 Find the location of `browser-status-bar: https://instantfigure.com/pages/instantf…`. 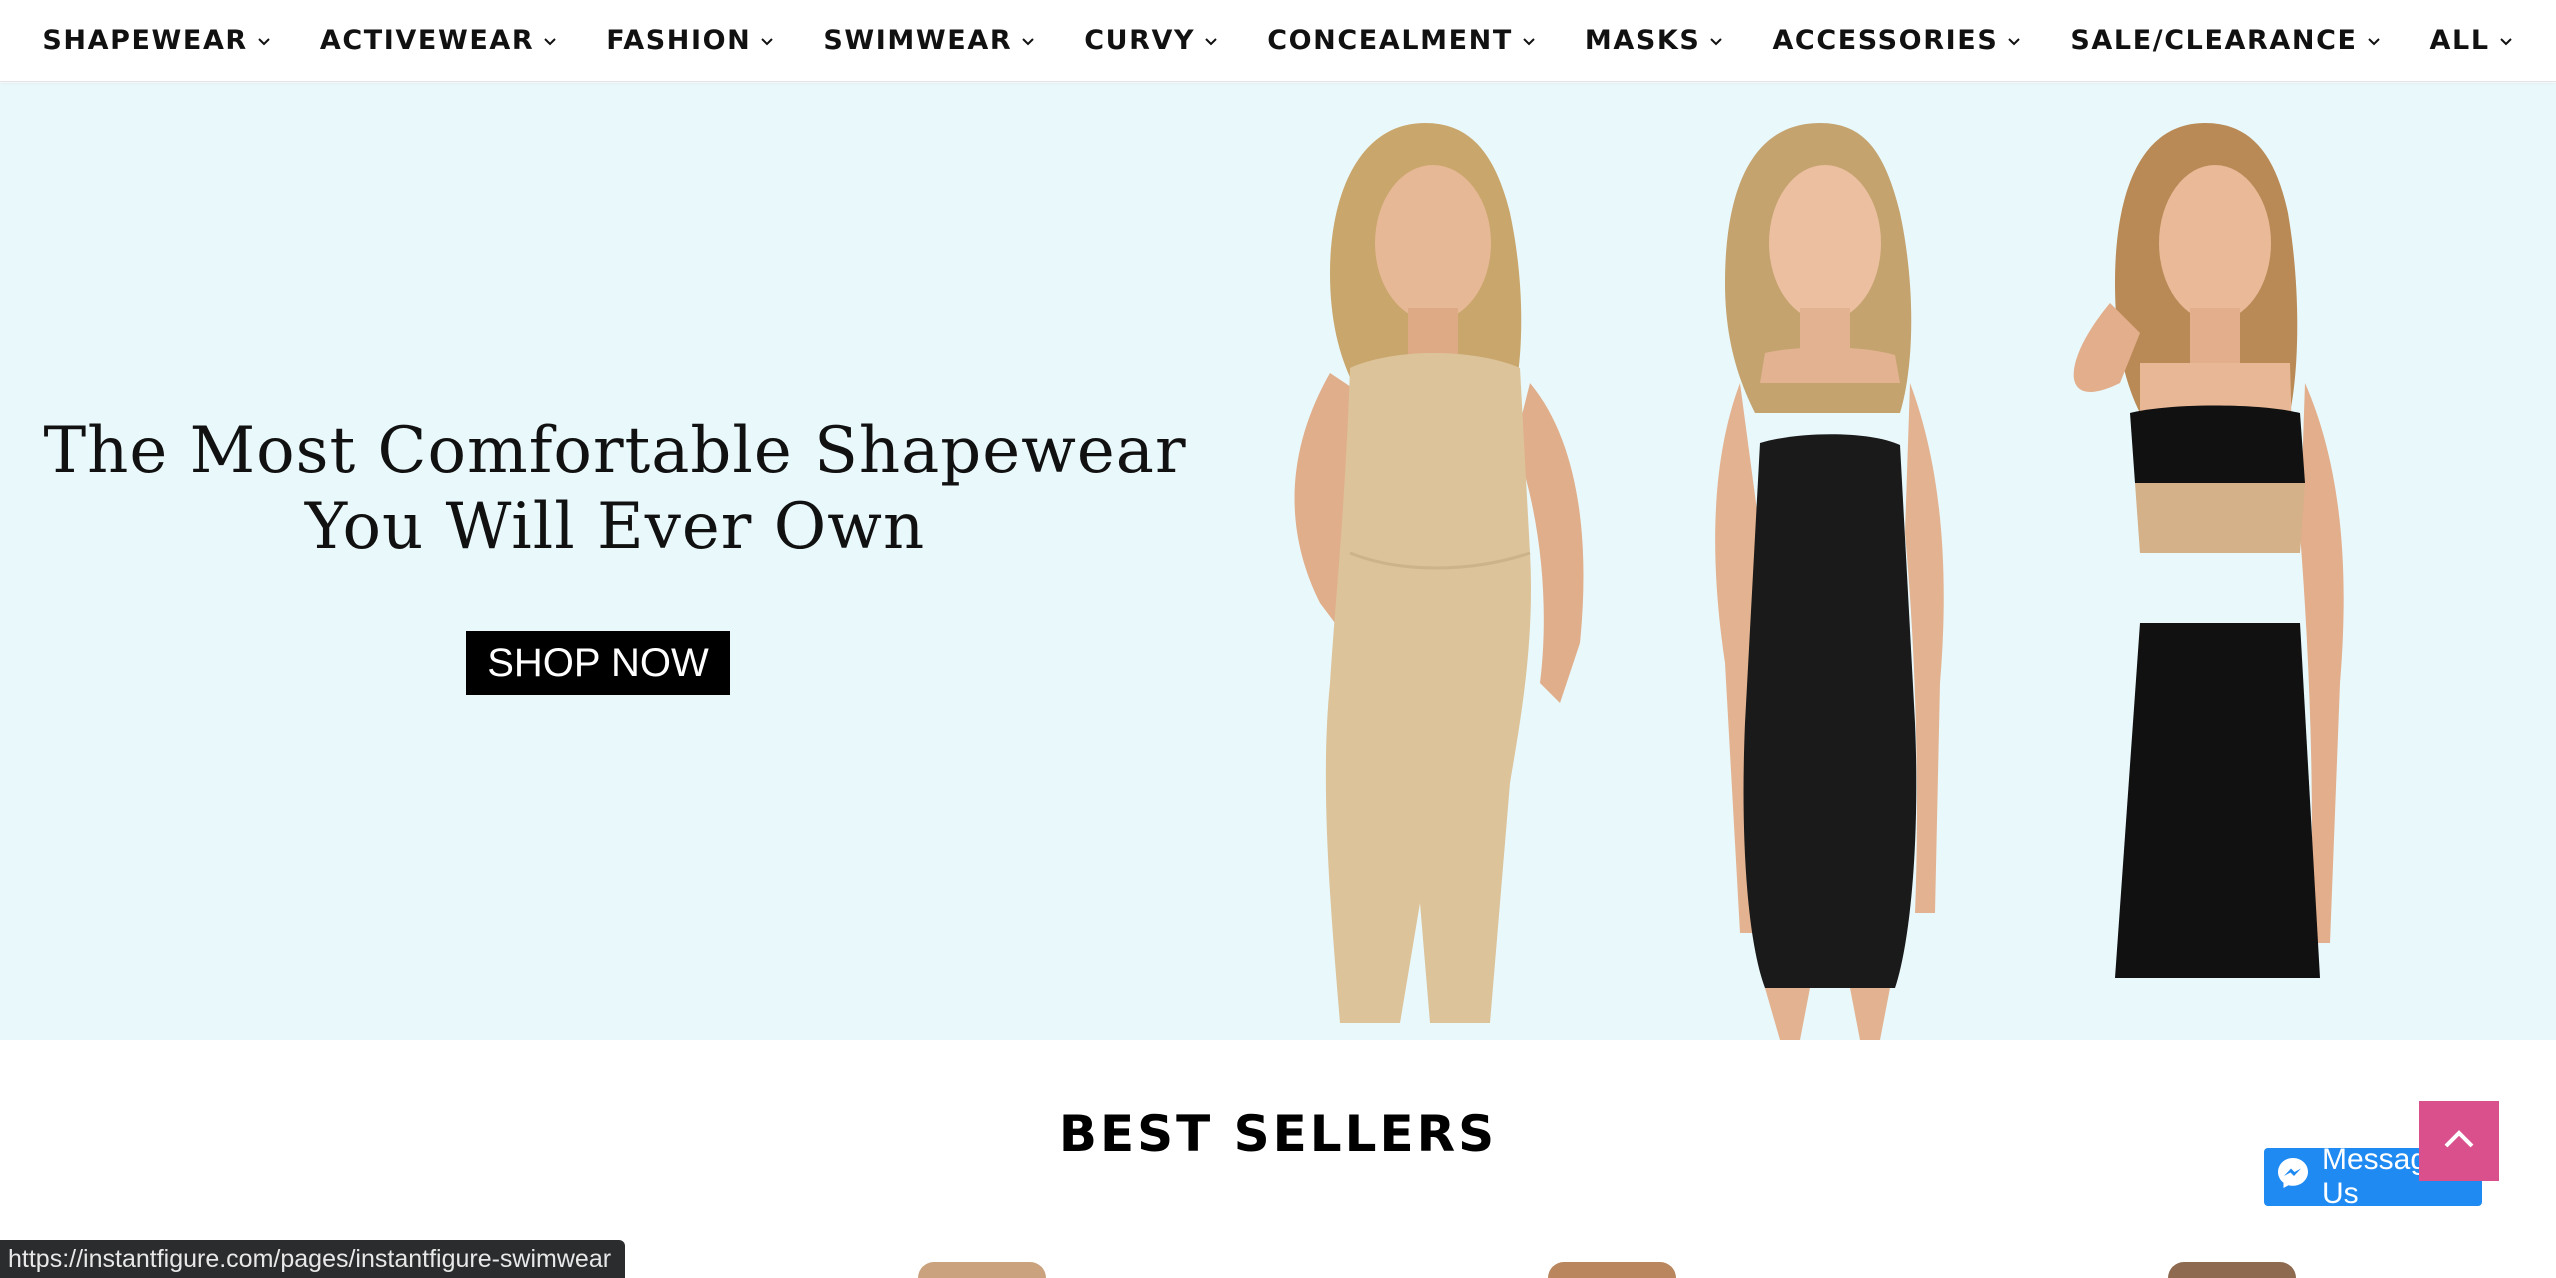

browser-status-bar: https://instantfigure.com/pages/instantf… is located at coordinates (313, 1259).